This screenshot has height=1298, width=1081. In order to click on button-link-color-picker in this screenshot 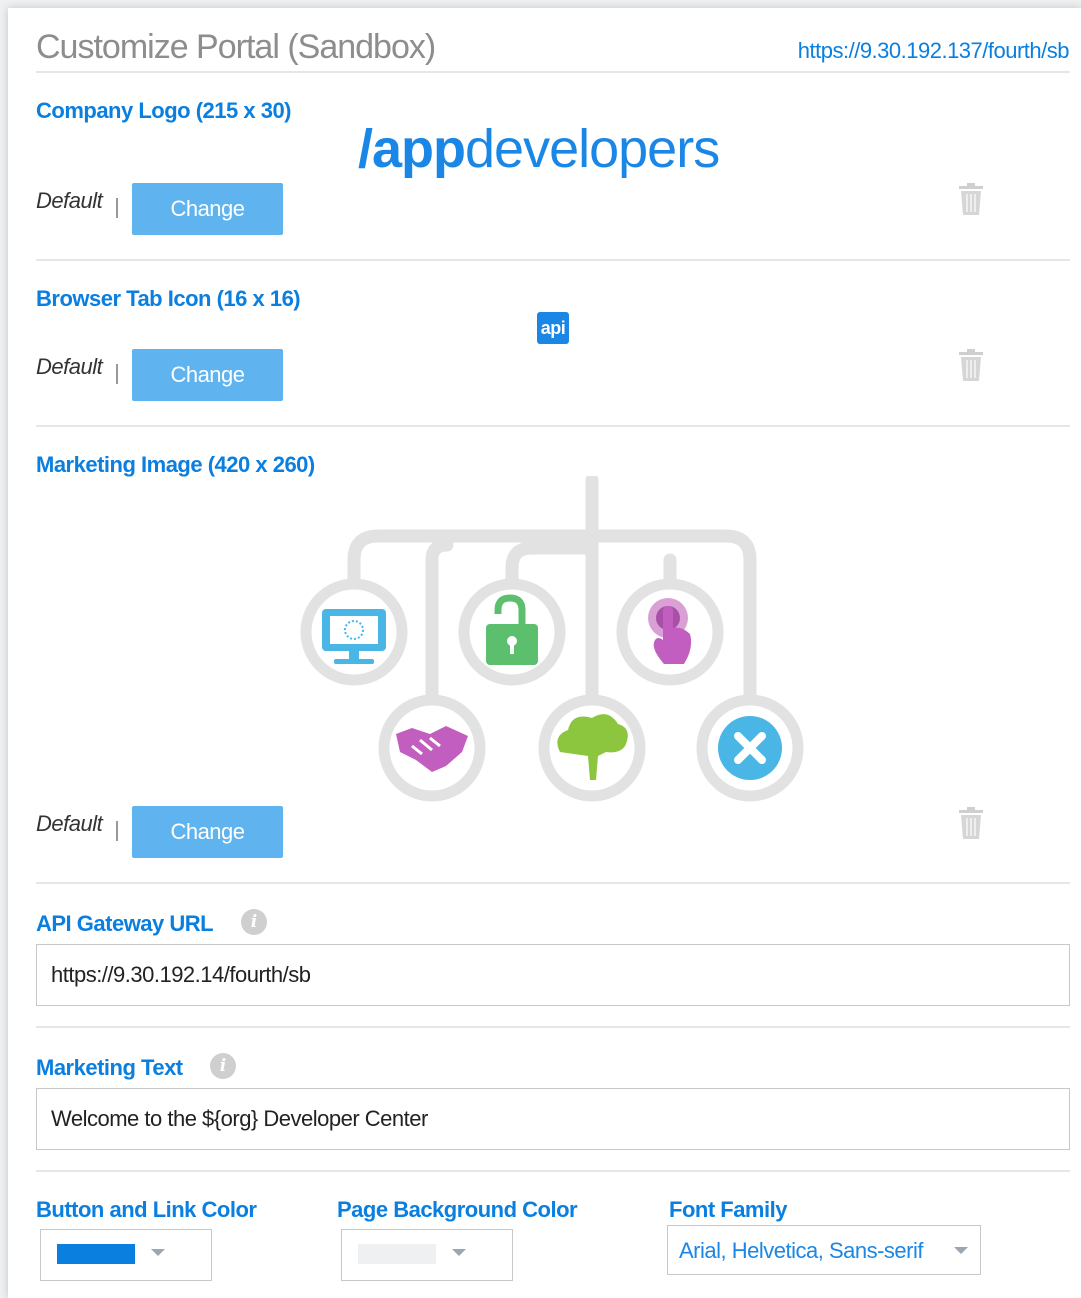, I will do `click(126, 1255)`.